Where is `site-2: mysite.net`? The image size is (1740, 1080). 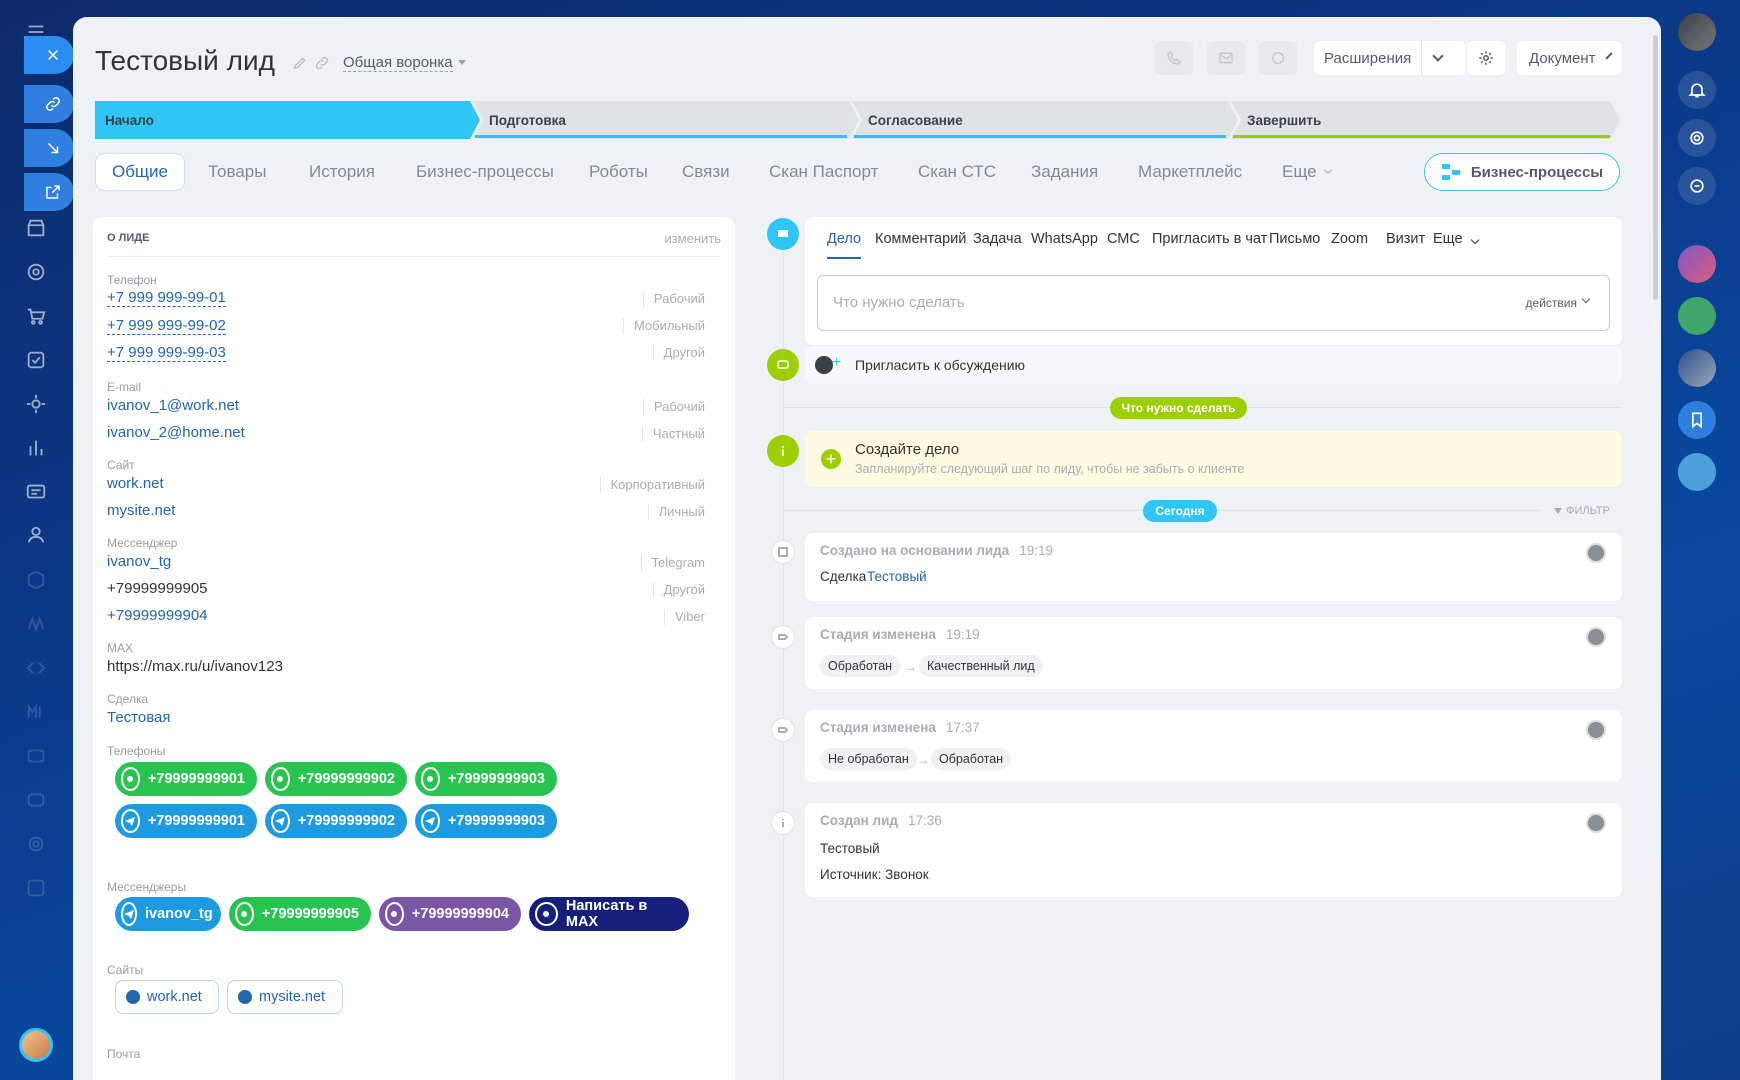 site-2: mysite.net is located at coordinates (141, 510).